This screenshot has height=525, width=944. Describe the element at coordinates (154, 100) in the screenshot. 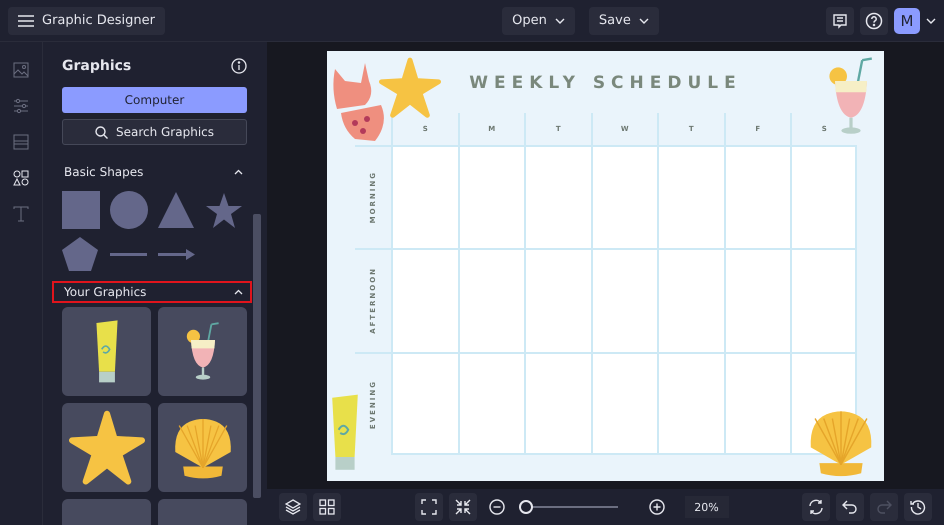

I see `computer-upload-button: Computer` at that location.